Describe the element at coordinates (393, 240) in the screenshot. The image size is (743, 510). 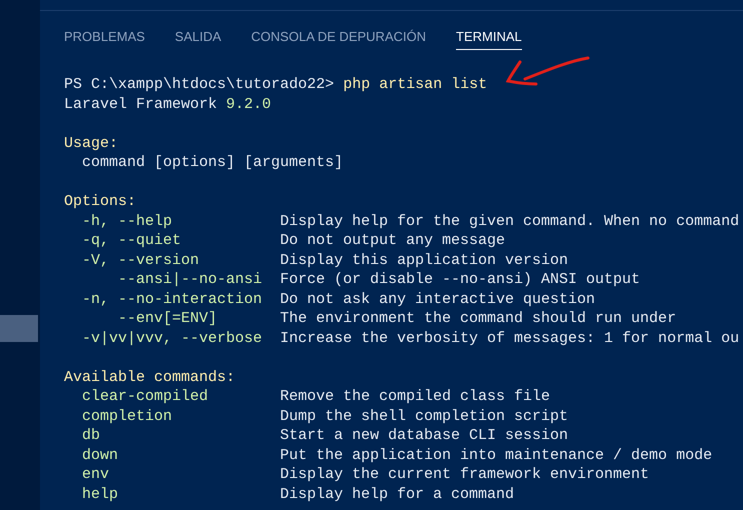
I see `option-description: Do not output any message` at that location.